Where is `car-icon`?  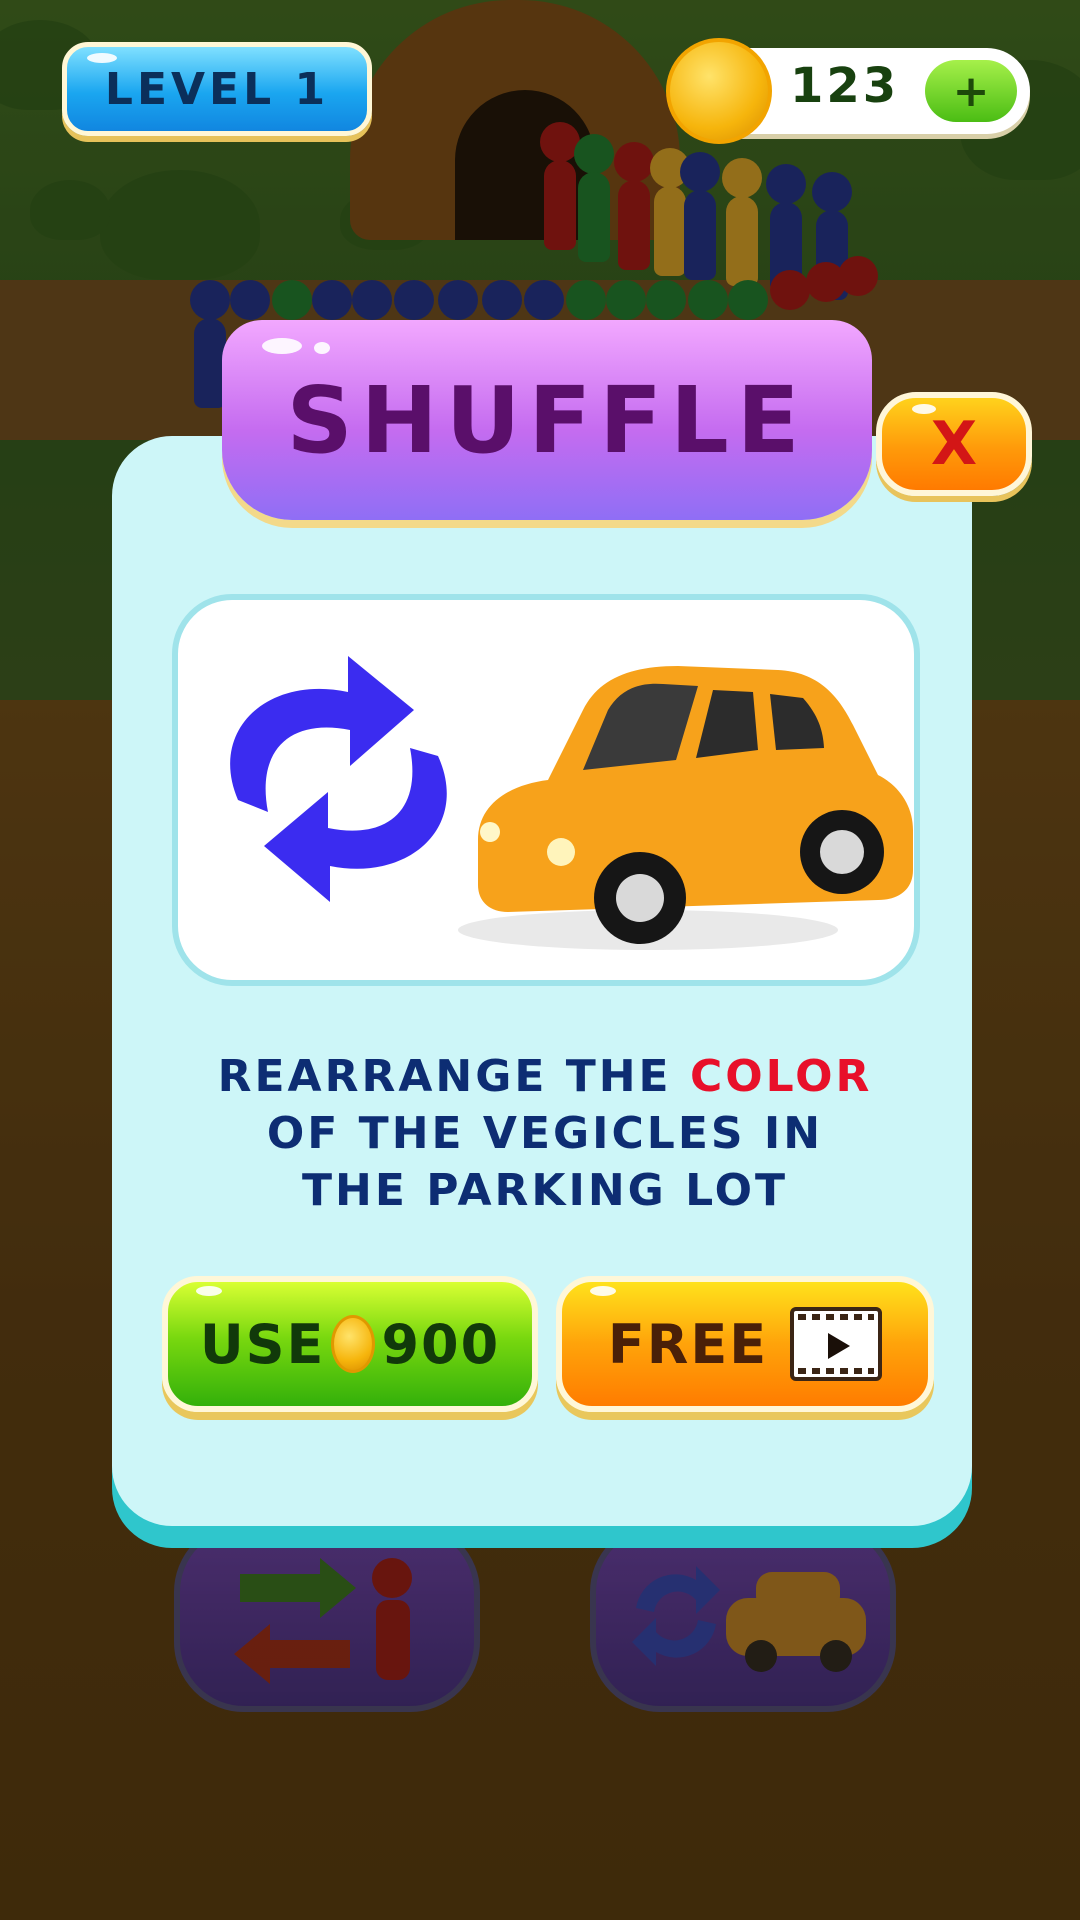
car-icon is located at coordinates (685, 808).